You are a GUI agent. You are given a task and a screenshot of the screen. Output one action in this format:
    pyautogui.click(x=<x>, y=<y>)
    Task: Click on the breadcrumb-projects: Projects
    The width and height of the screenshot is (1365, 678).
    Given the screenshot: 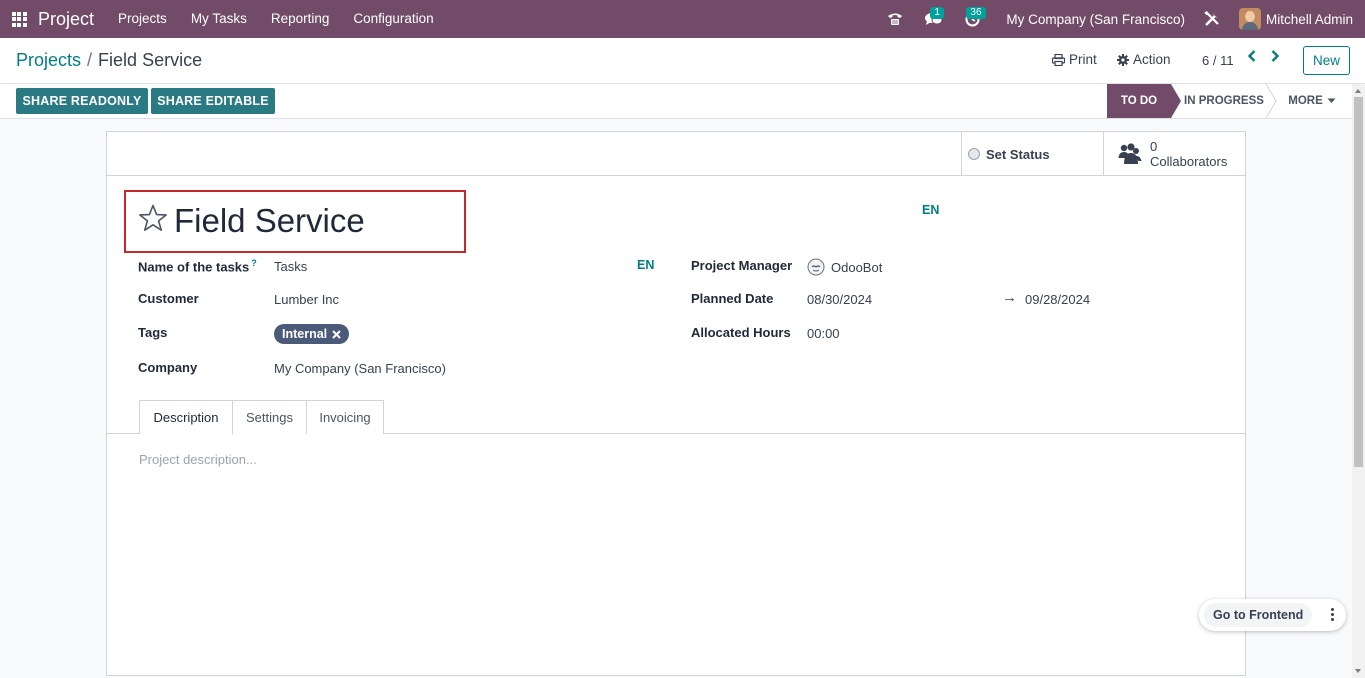 What is the action you would take?
    pyautogui.click(x=48, y=60)
    